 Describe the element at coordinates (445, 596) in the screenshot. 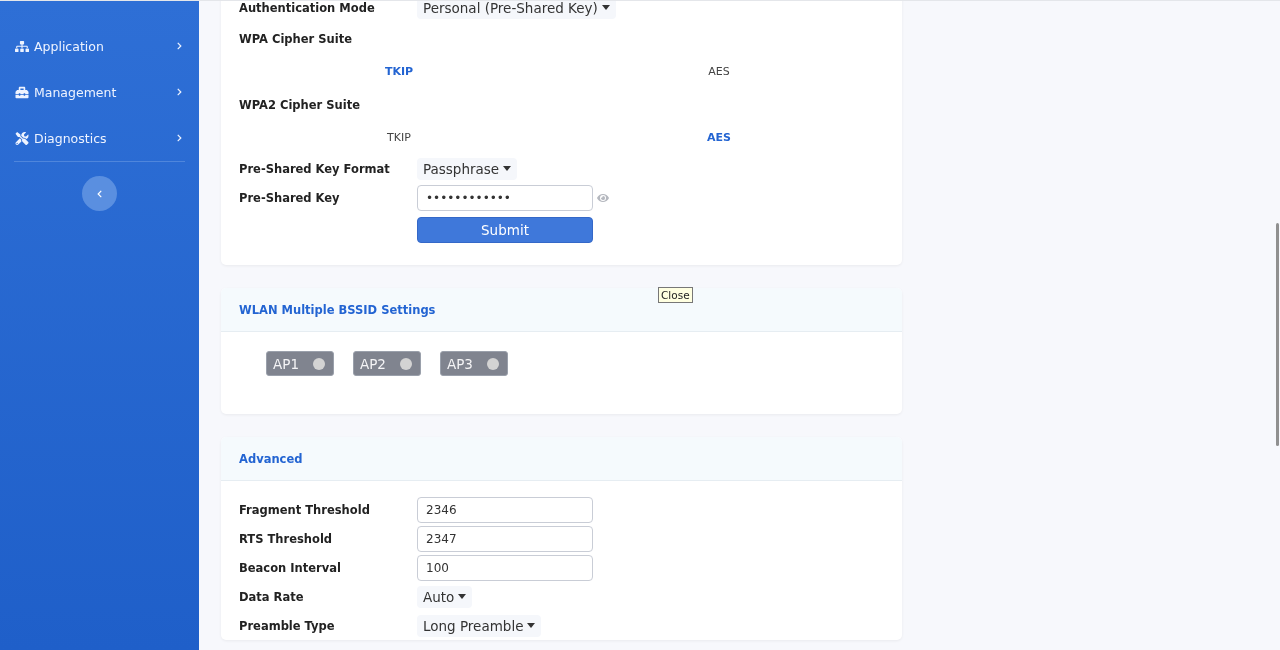

I see `dropdown-select: Auto` at that location.